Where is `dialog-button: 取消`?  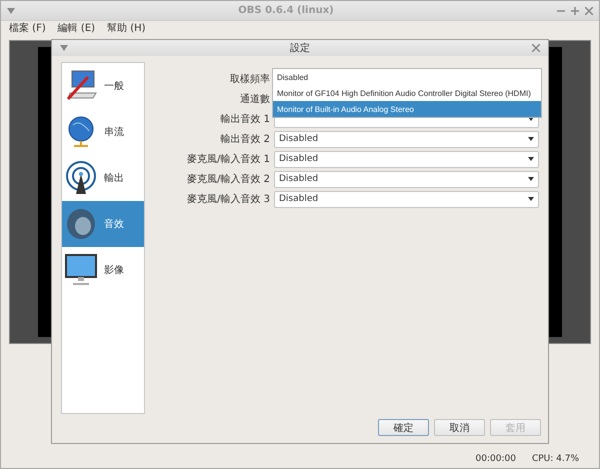
dialog-button: 取消 is located at coordinates (459, 427).